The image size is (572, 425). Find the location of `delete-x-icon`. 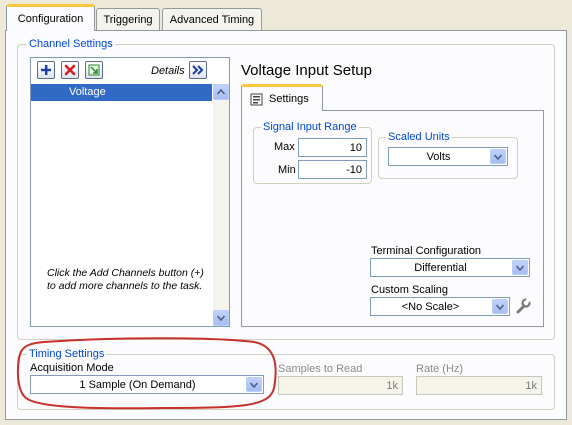

delete-x-icon is located at coordinates (70, 70).